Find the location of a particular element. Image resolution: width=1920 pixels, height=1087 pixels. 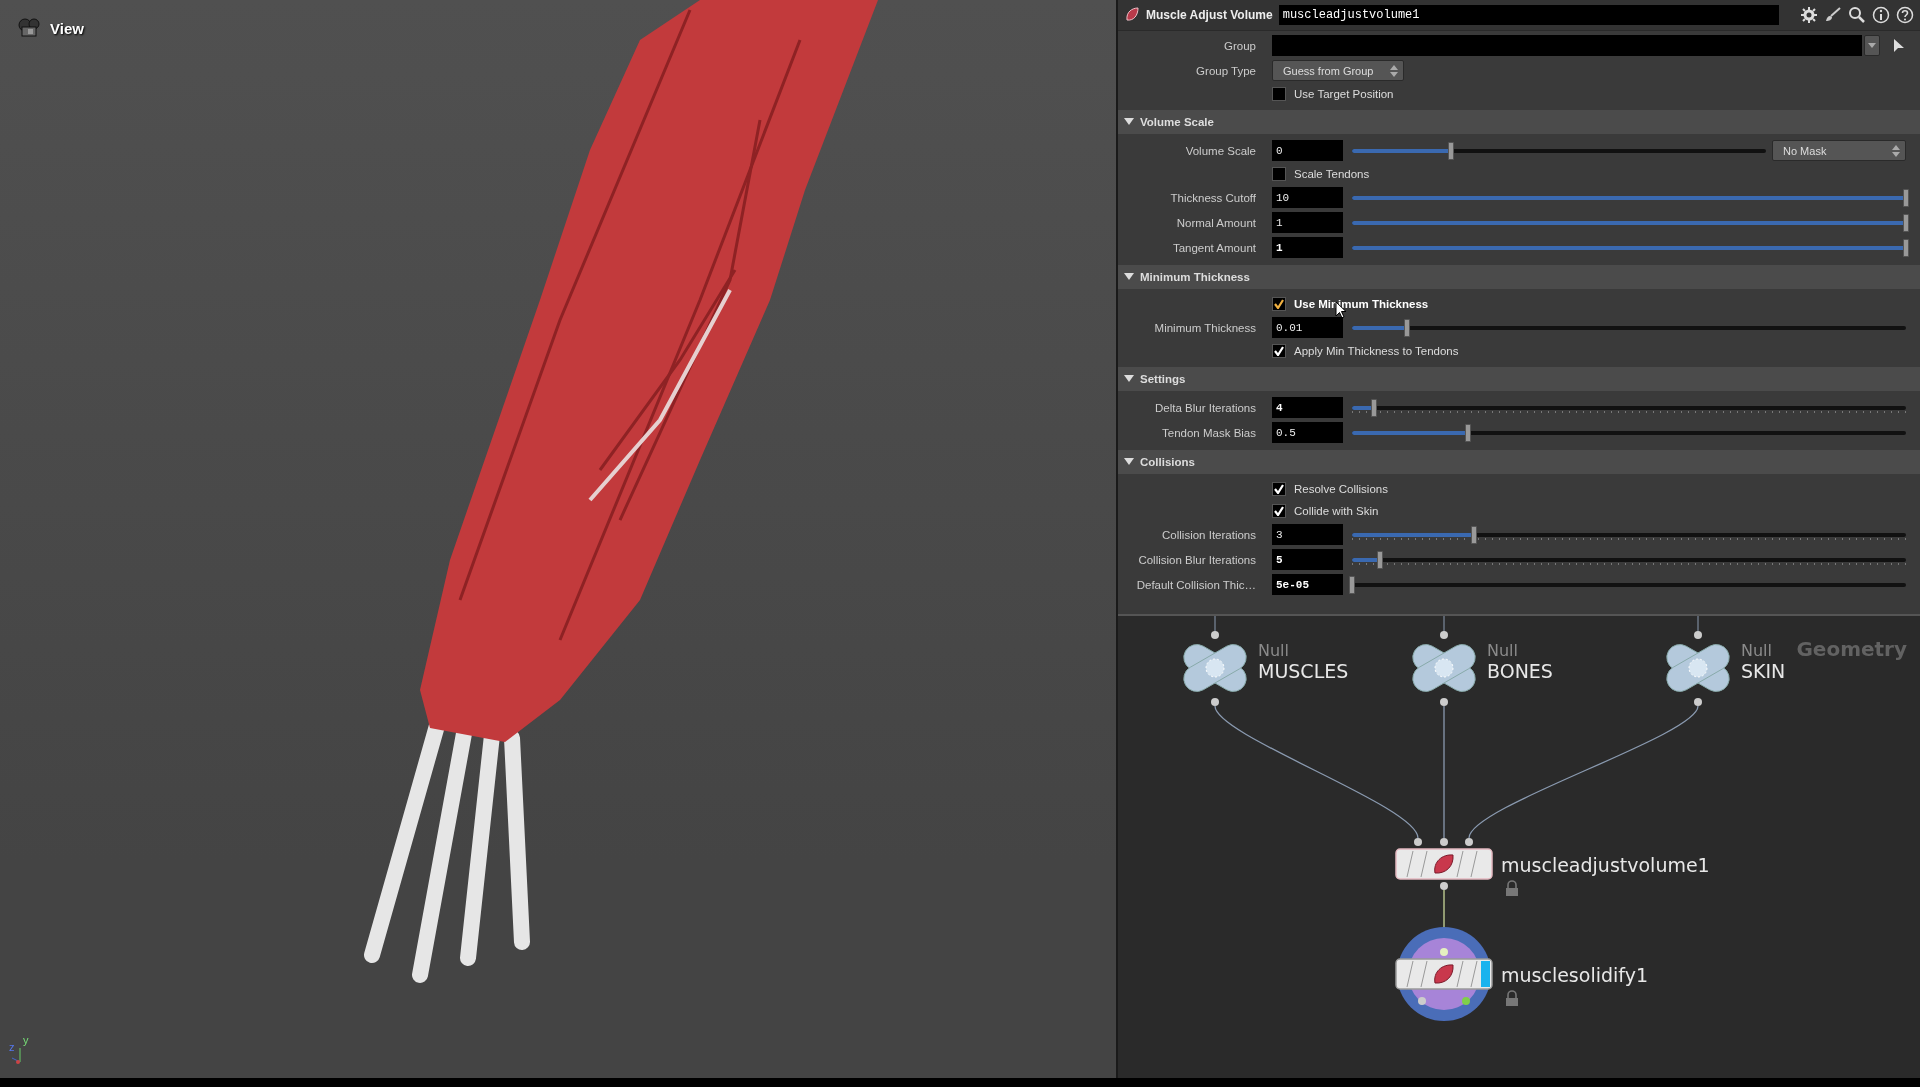

value-field: 5 is located at coordinates (1307, 559).